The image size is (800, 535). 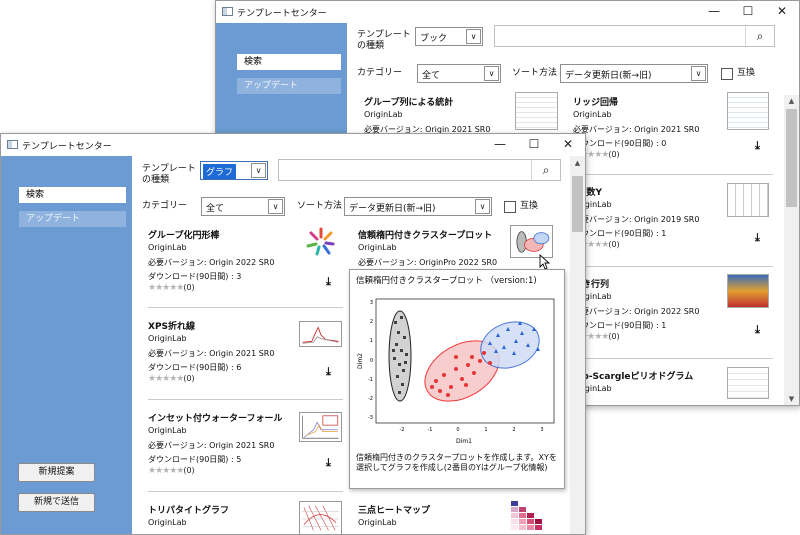 What do you see at coordinates (620, 143) in the screenshot?
I see `card-downloads: ダウンロード(90日間) : 0` at bounding box center [620, 143].